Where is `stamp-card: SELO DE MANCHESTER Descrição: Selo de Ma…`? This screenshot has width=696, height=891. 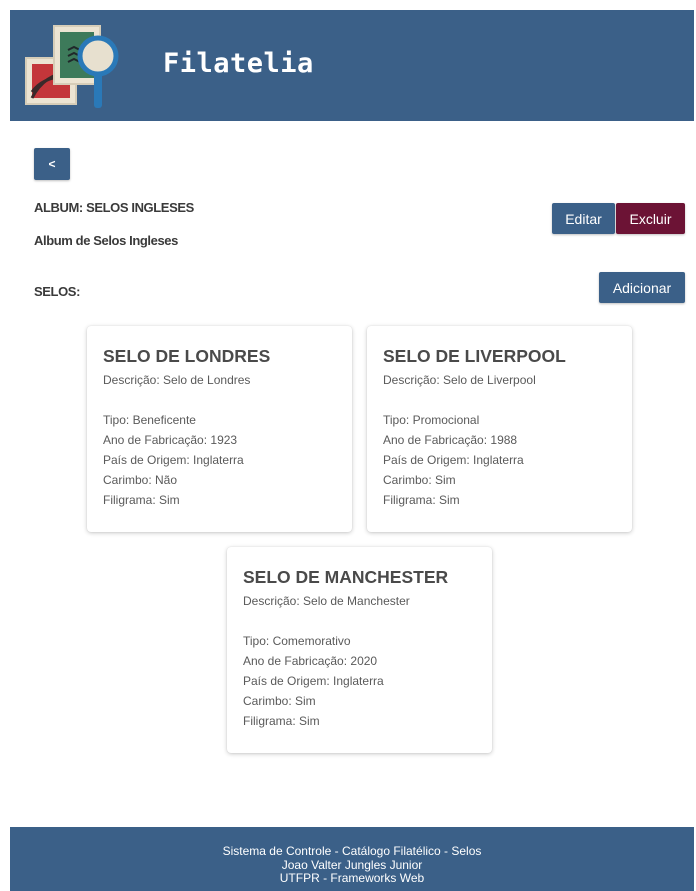
stamp-card: SELO DE MANCHESTER Descrição: Selo de Ma… is located at coordinates (359, 650).